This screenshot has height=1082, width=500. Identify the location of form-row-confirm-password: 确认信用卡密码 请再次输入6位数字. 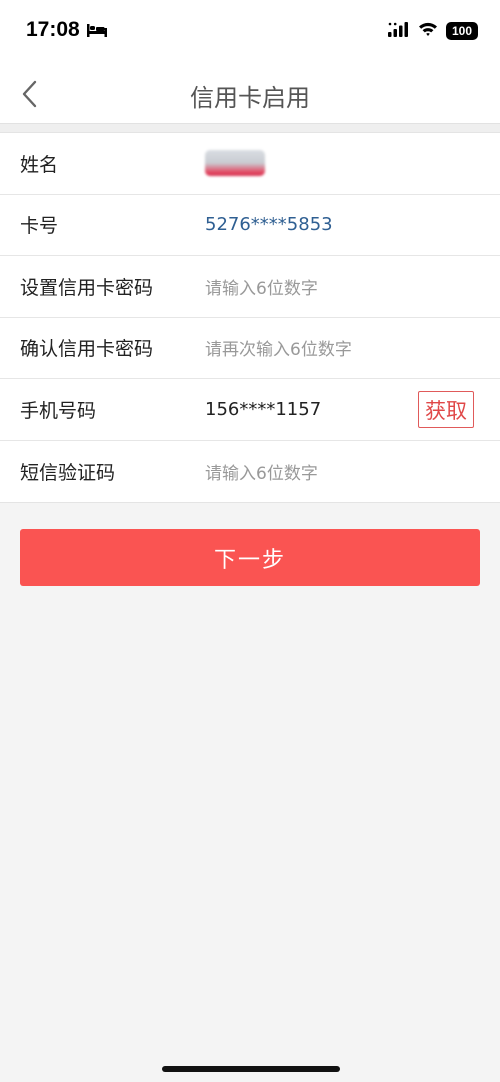
(250, 348).